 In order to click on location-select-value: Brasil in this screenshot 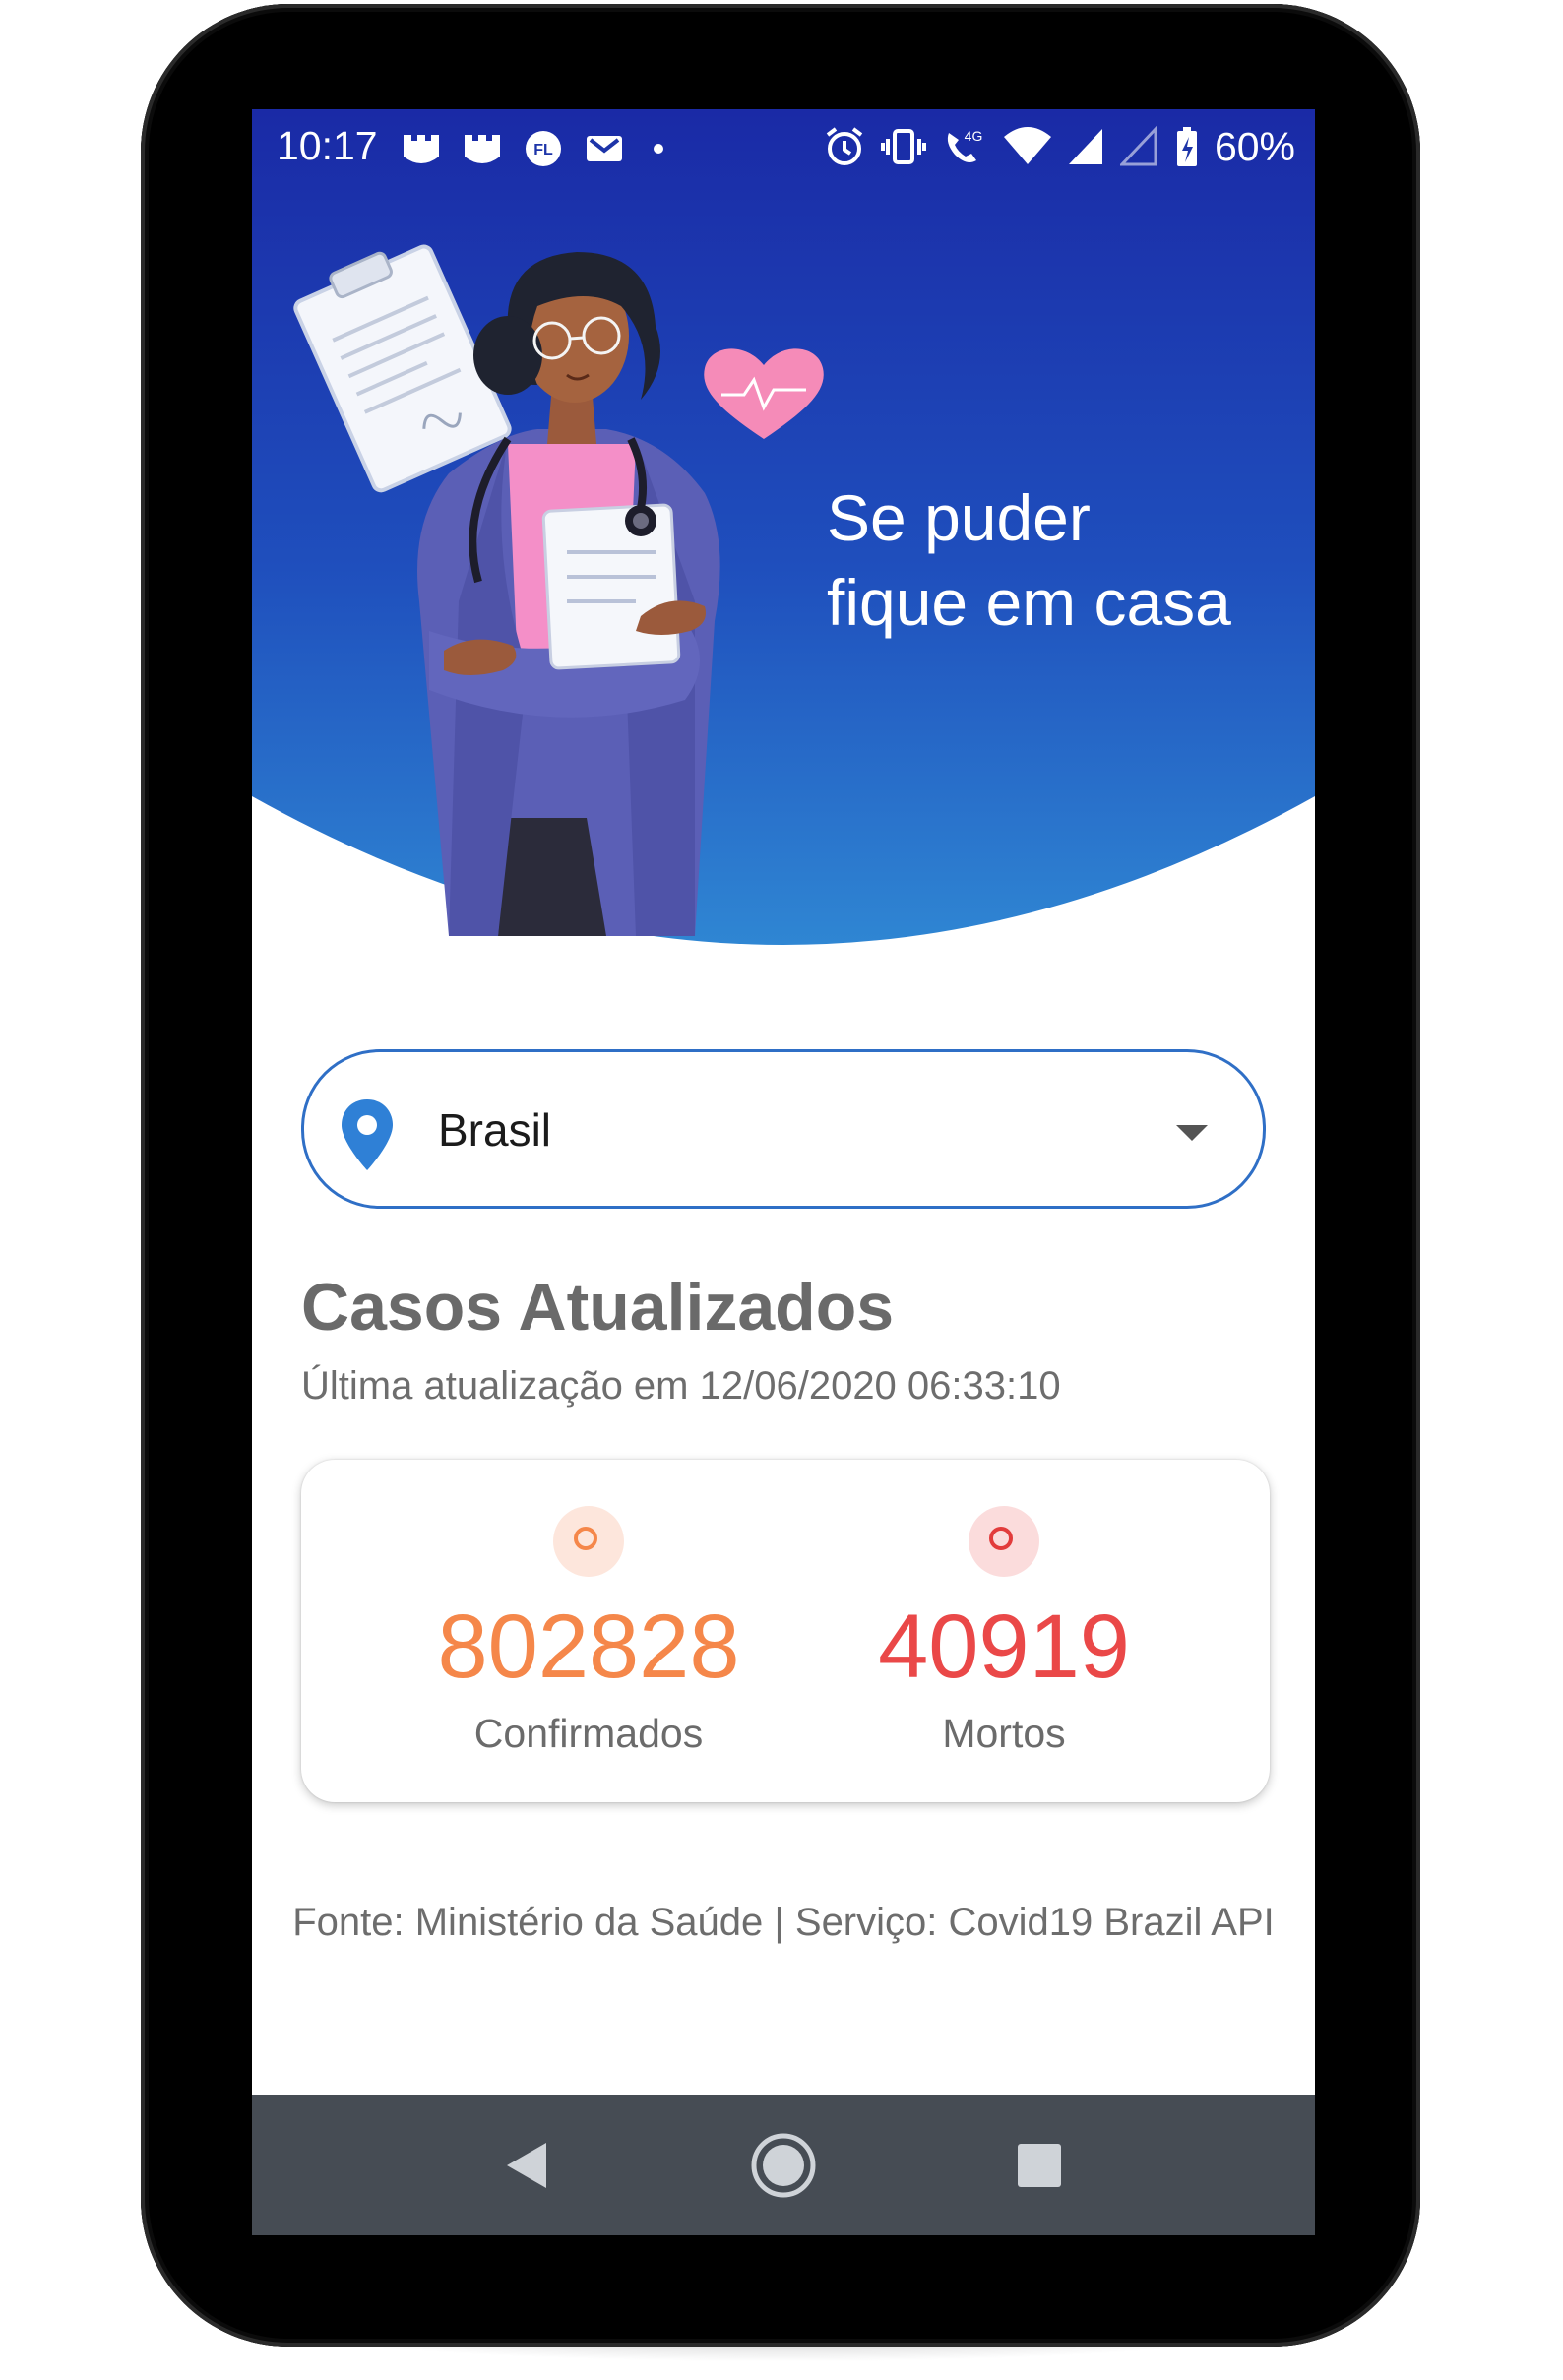, I will do `click(495, 1130)`.